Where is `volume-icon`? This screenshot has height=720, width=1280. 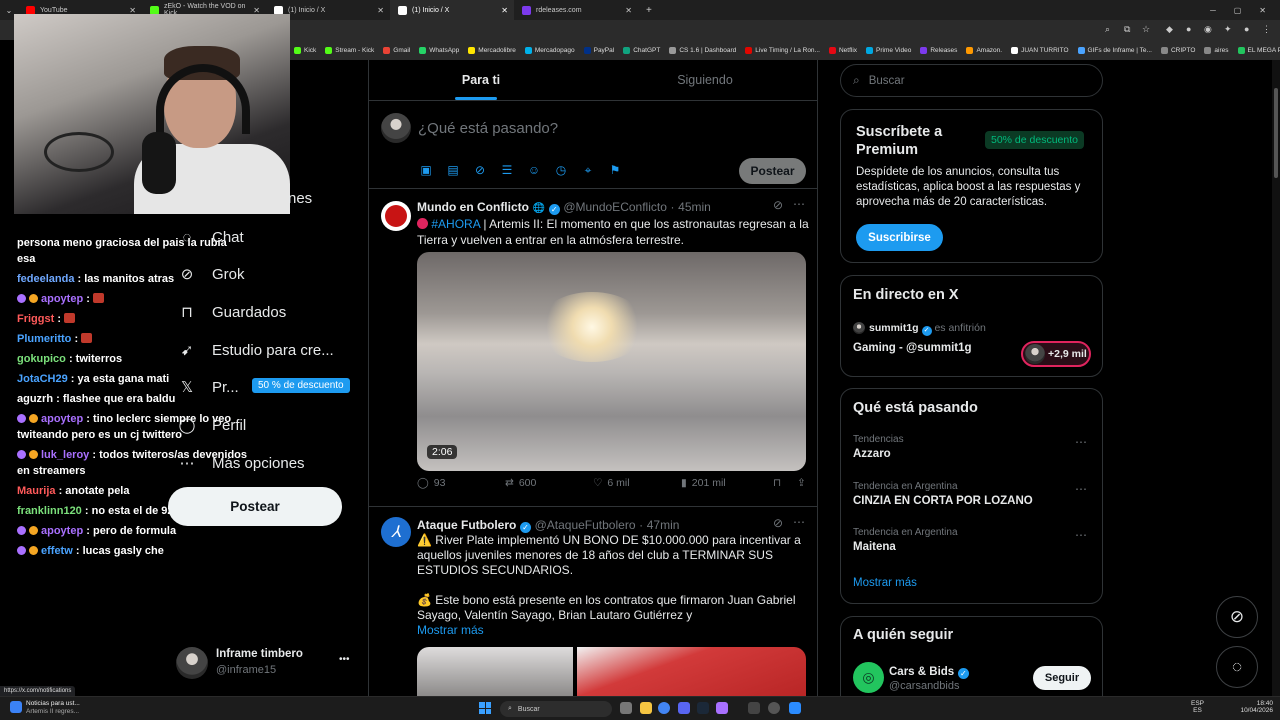
volume-icon is located at coordinates (1226, 708).